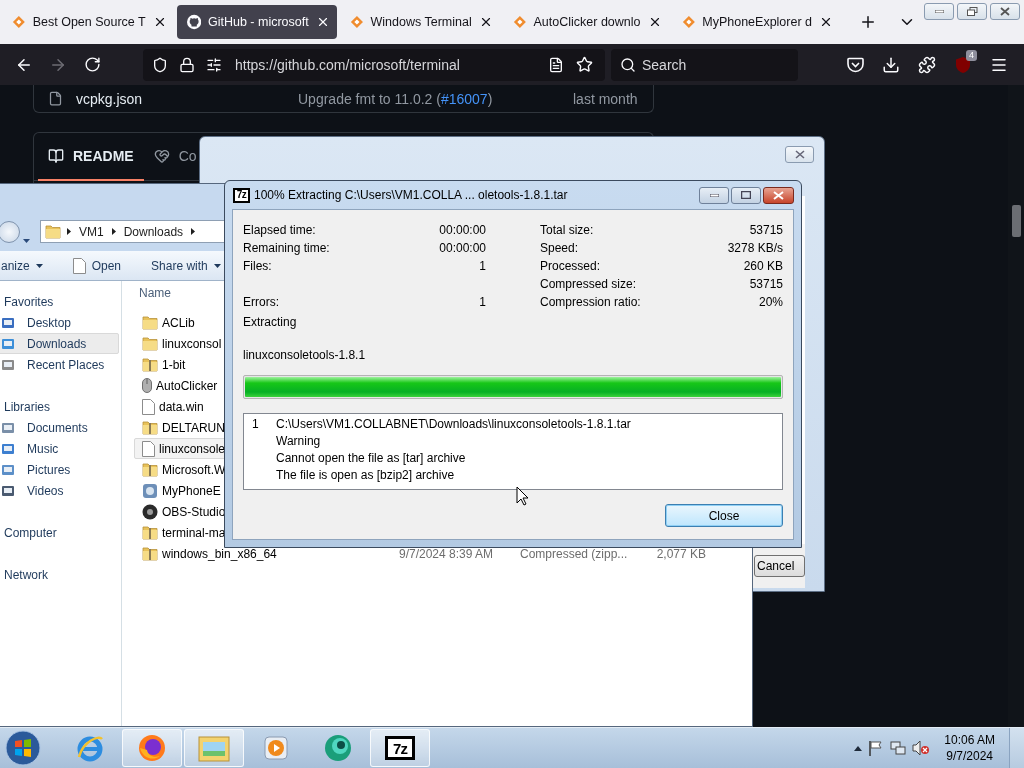  I want to click on browser-tab: Best Open Source T, so click(88, 22).